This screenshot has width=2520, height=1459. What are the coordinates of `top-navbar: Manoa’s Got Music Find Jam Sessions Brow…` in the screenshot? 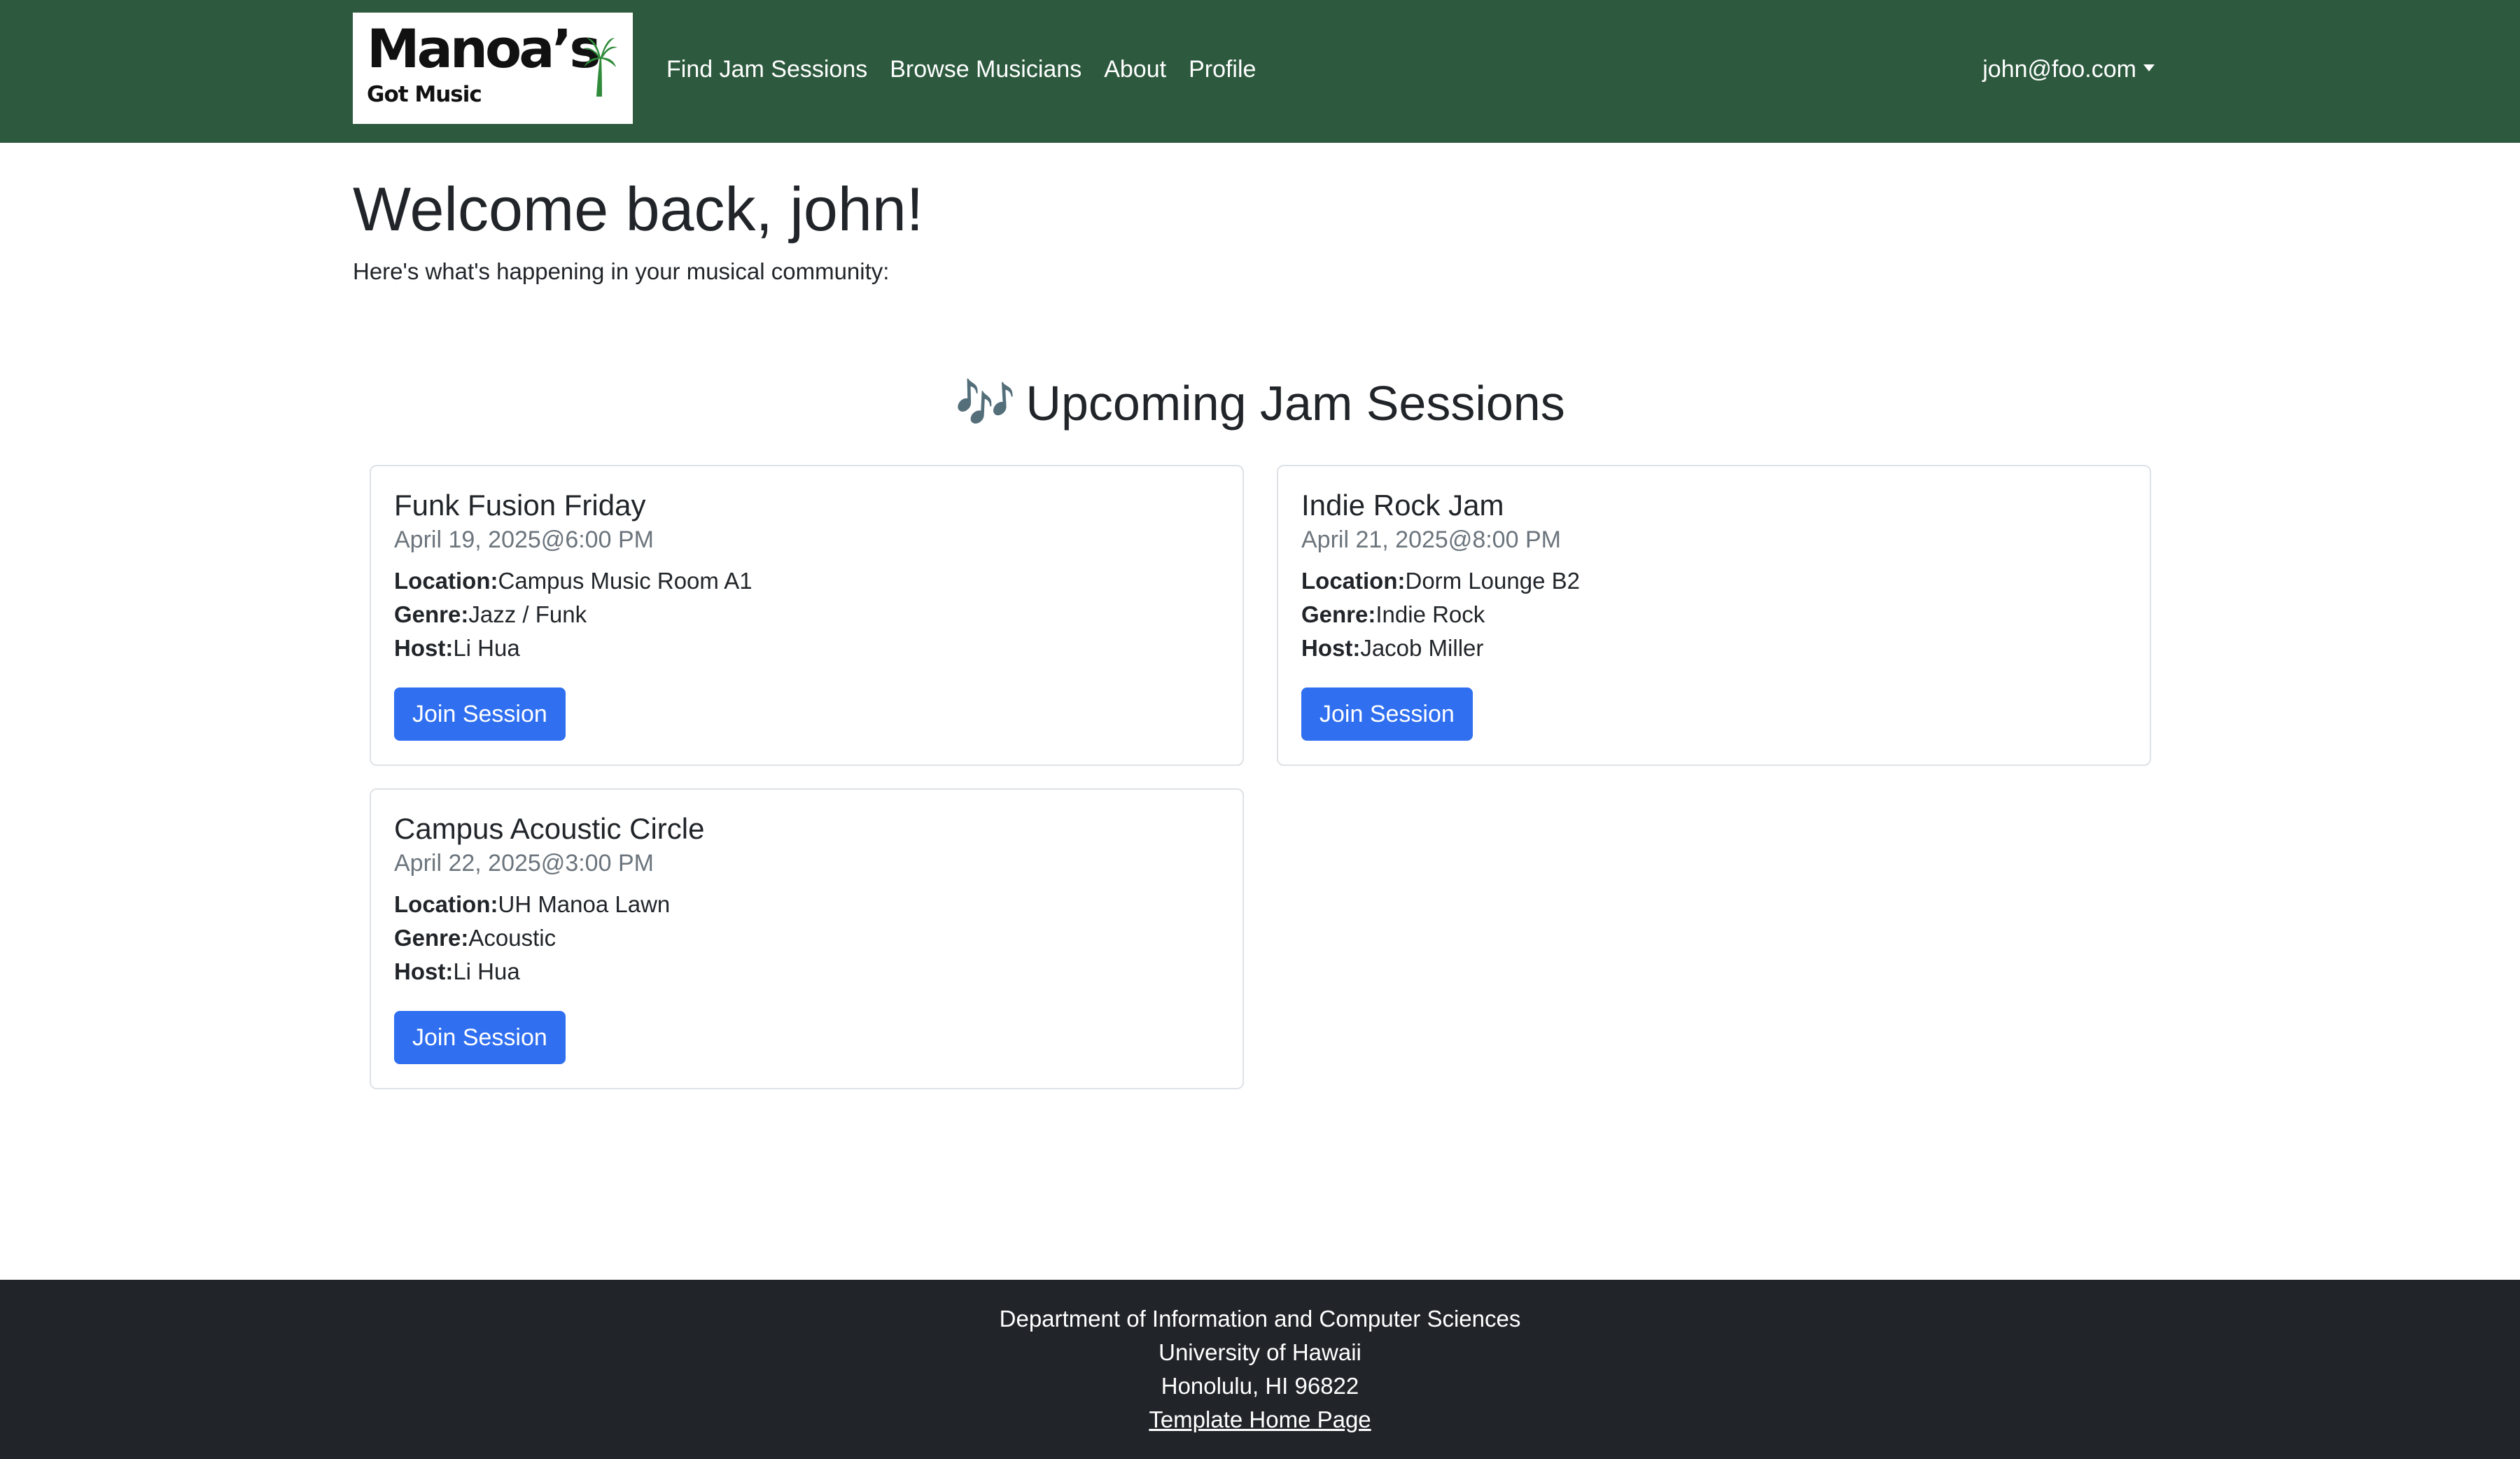 It's located at (1260, 71).